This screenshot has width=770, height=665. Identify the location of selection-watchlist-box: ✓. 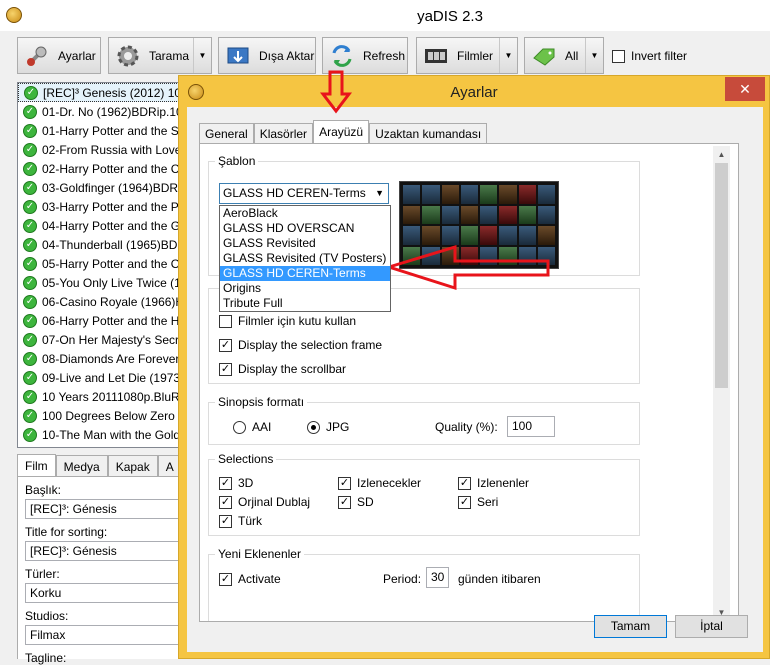
(344, 483).